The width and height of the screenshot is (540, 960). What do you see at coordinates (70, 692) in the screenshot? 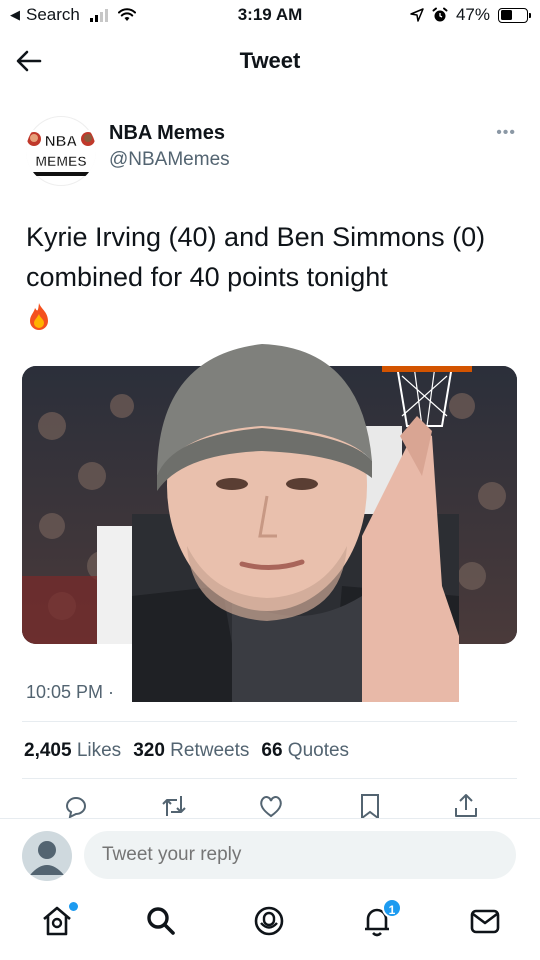
I see `tweet-timestamp: 10:05 PM ·` at bounding box center [70, 692].